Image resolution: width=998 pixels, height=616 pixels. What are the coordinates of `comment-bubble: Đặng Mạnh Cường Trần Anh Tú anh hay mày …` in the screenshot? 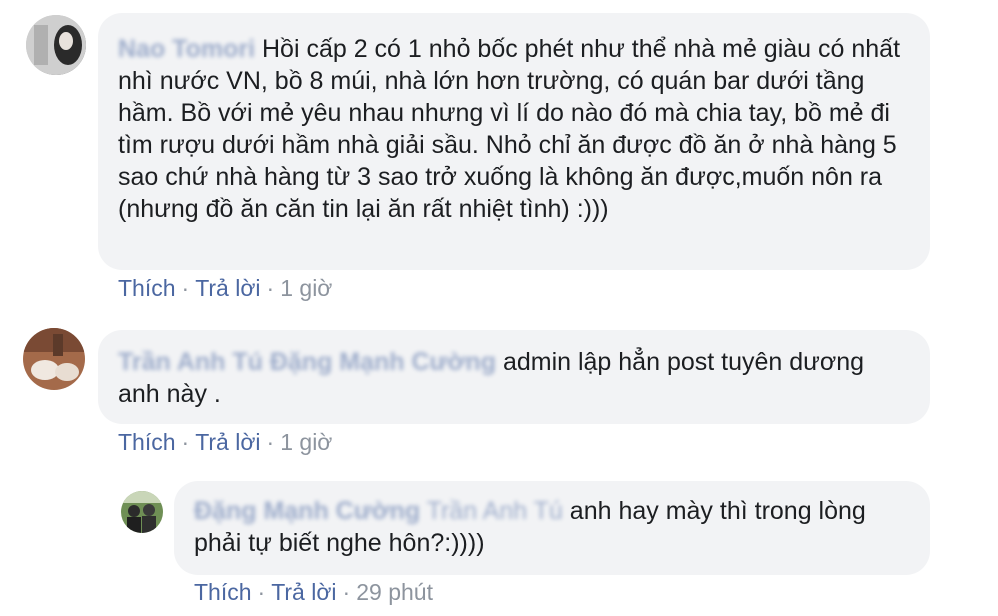 It's located at (552, 528).